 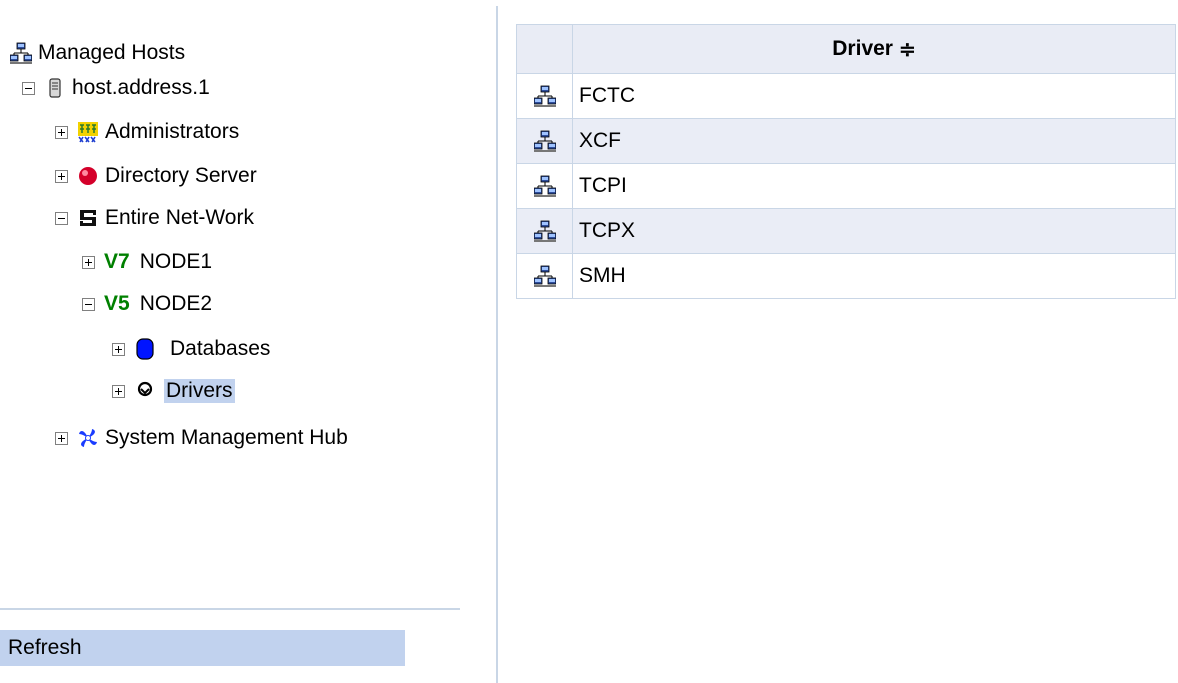 I want to click on tree-label: Databases, so click(x=220, y=348).